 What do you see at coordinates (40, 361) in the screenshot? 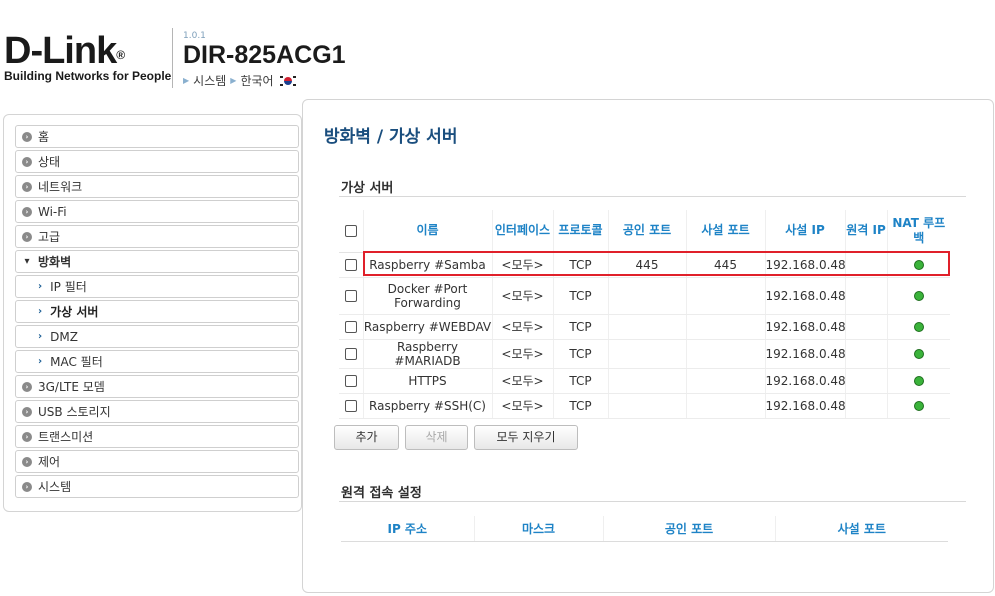
I see `arrow-right-icon: ›` at bounding box center [40, 361].